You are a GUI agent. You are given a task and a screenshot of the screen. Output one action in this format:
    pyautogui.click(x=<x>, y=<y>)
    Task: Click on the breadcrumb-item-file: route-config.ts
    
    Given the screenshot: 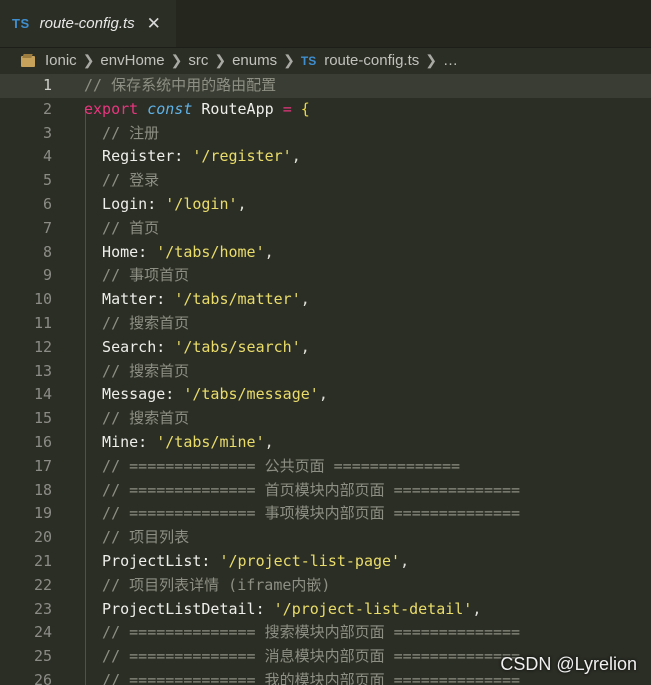 What is the action you would take?
    pyautogui.click(x=371, y=60)
    